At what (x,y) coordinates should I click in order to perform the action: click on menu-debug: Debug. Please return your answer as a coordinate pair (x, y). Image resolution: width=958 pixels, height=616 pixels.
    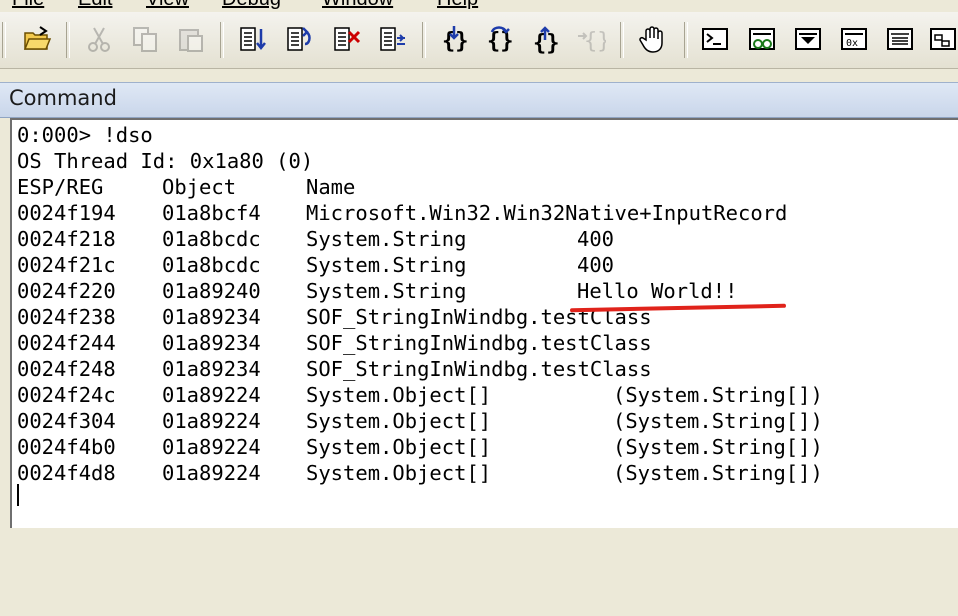
    Looking at the image, I should click on (251, 5).